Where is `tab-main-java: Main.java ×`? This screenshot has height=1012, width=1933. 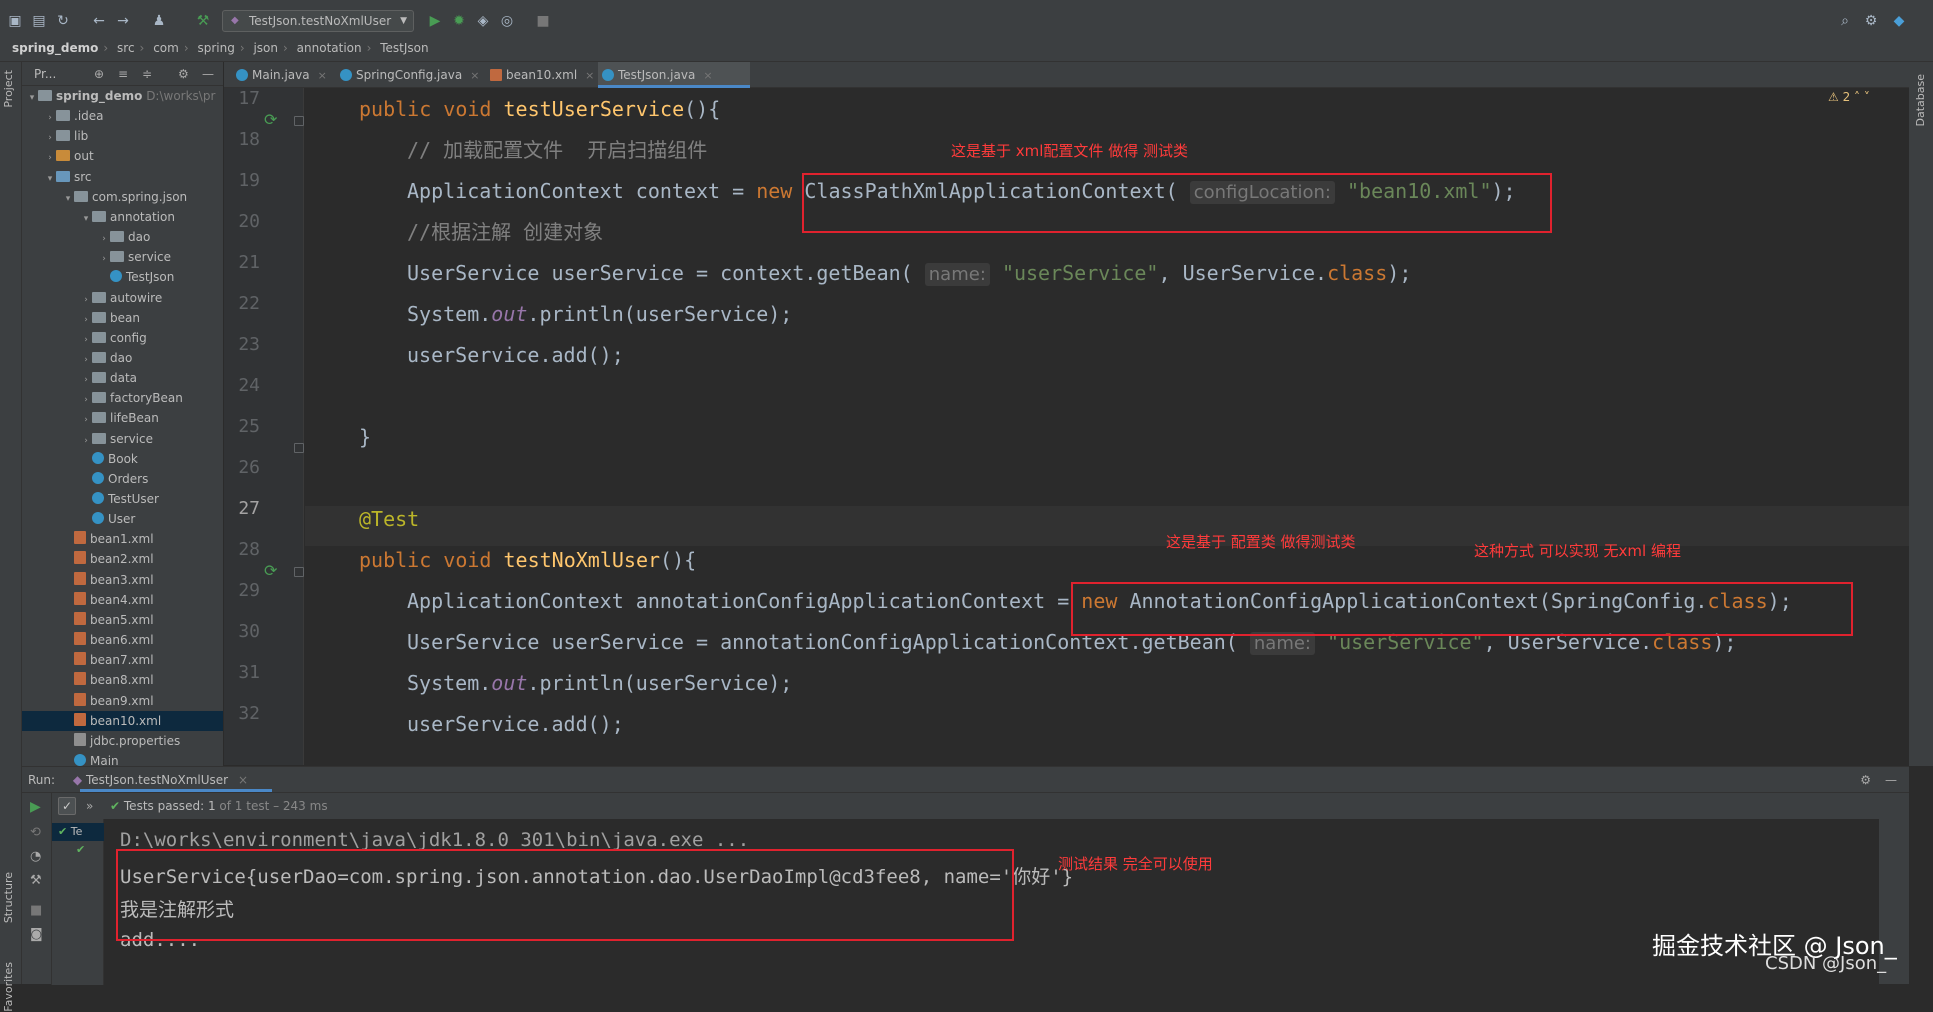
tab-main-java: Main.java × is located at coordinates (279, 75).